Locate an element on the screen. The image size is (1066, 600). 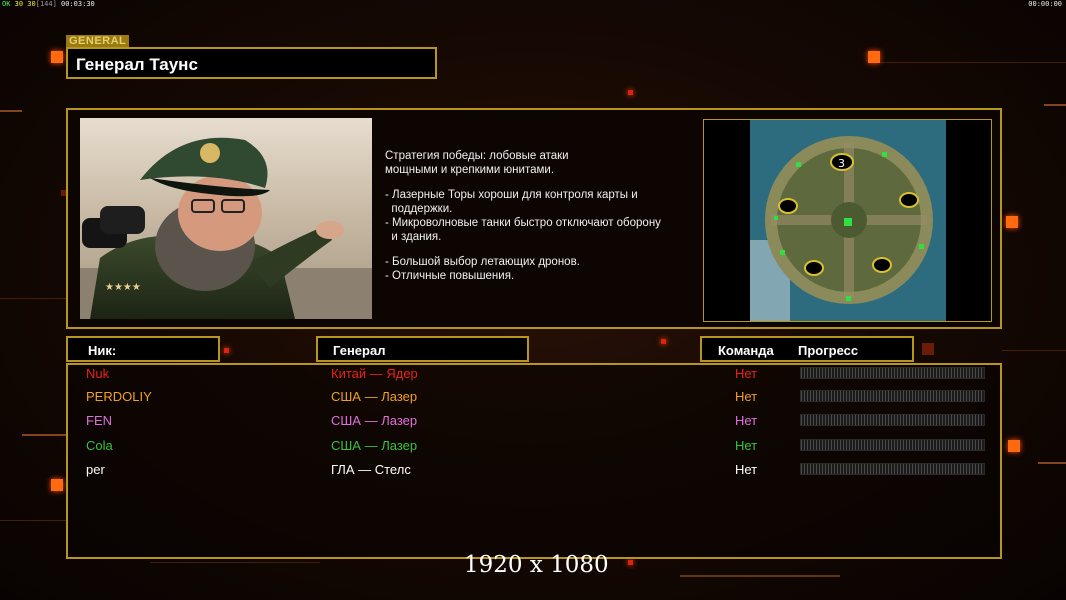
map-preview-image: 3 is located at coordinates (848, 220).